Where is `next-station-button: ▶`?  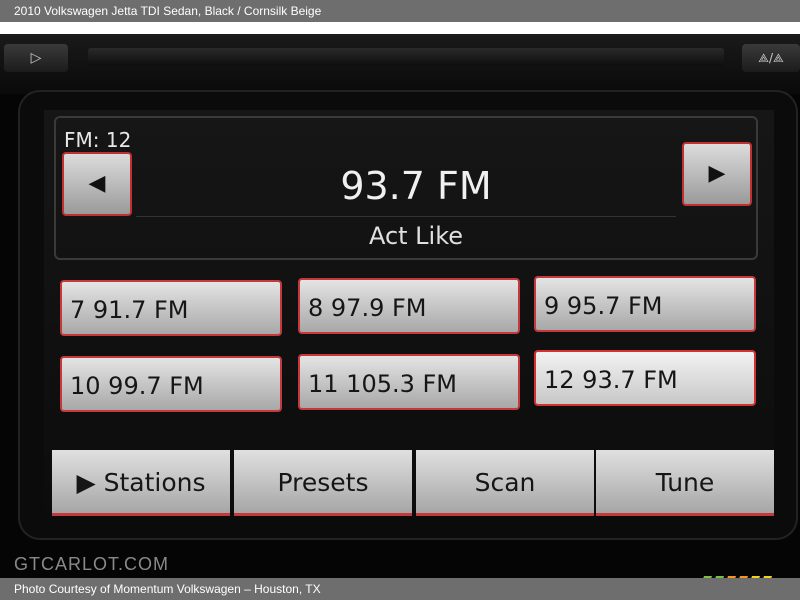 next-station-button: ▶ is located at coordinates (717, 174).